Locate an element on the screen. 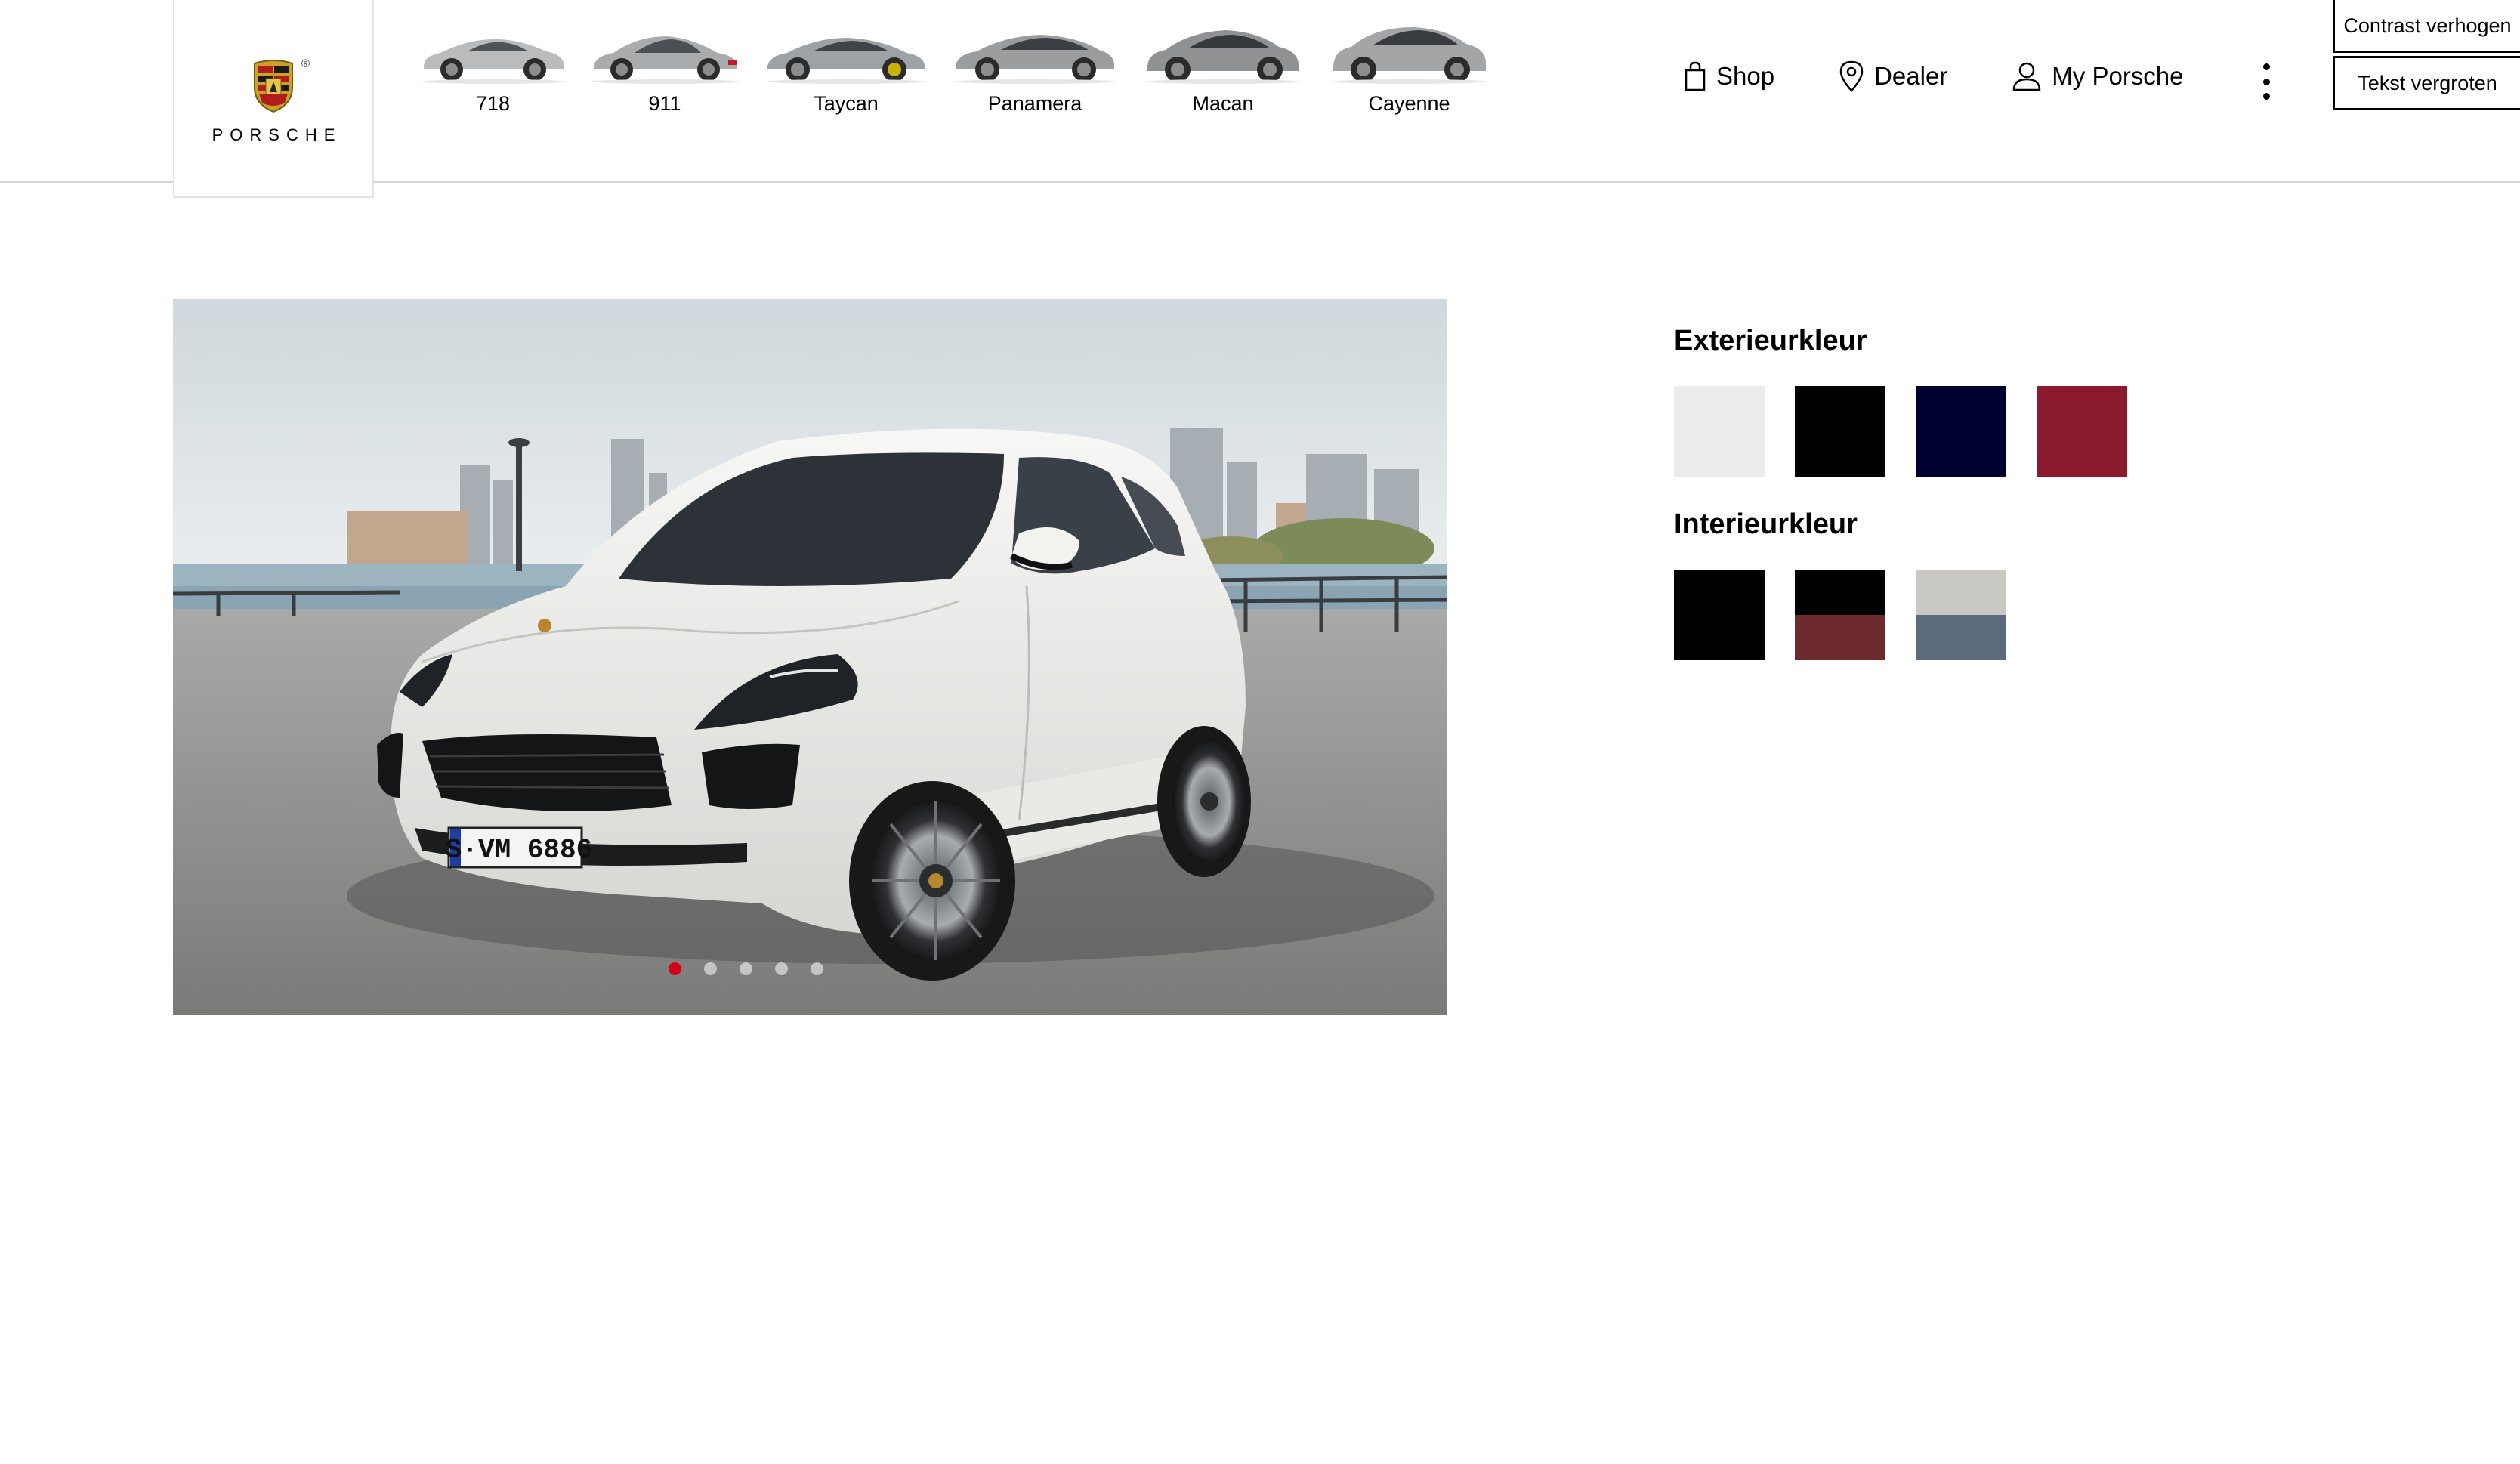 The height and width of the screenshot is (1464, 2520). shopping-bag-icon is located at coordinates (1695, 76).